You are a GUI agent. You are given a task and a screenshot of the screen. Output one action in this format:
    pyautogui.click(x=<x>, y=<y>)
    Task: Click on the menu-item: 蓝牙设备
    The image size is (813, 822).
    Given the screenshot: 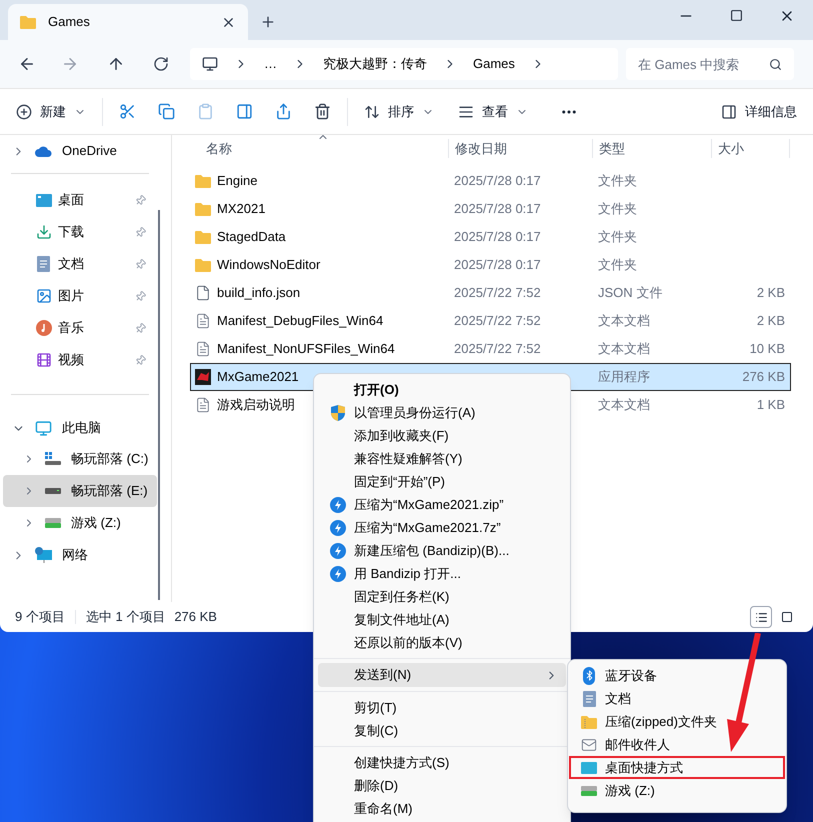 What is the action you would take?
    pyautogui.click(x=677, y=675)
    